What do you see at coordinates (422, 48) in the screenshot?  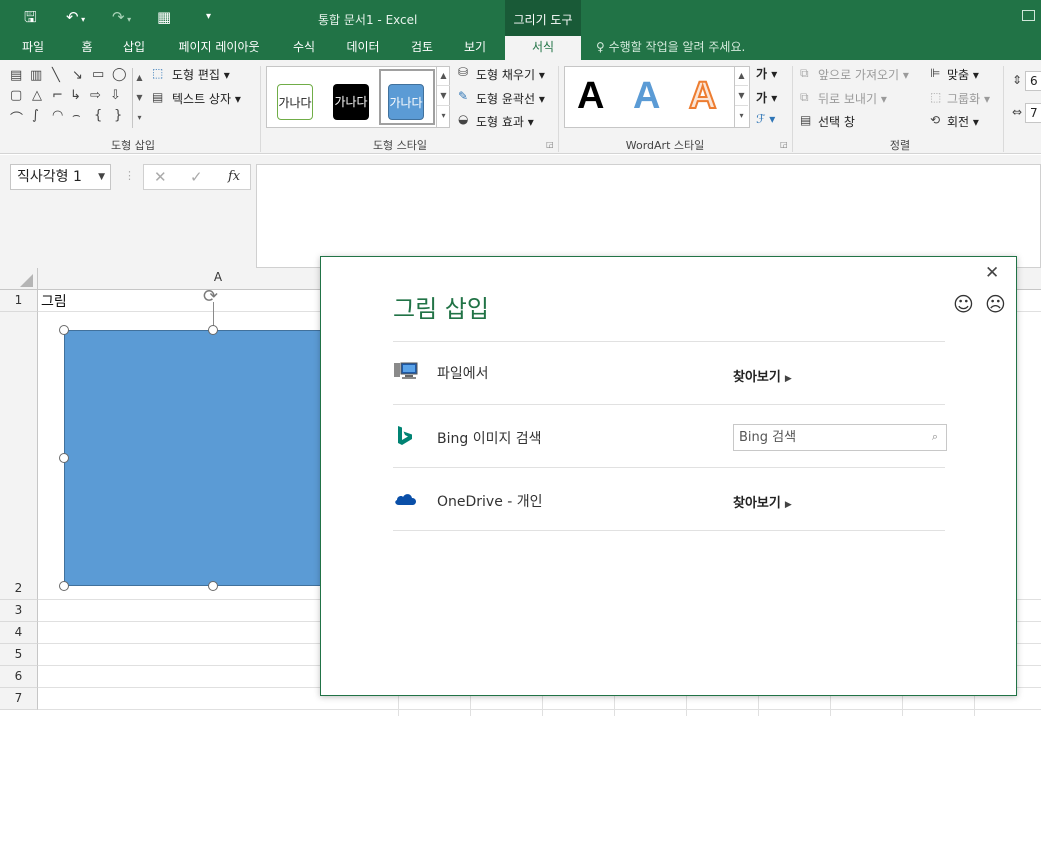 I see `tab-review: 검토` at bounding box center [422, 48].